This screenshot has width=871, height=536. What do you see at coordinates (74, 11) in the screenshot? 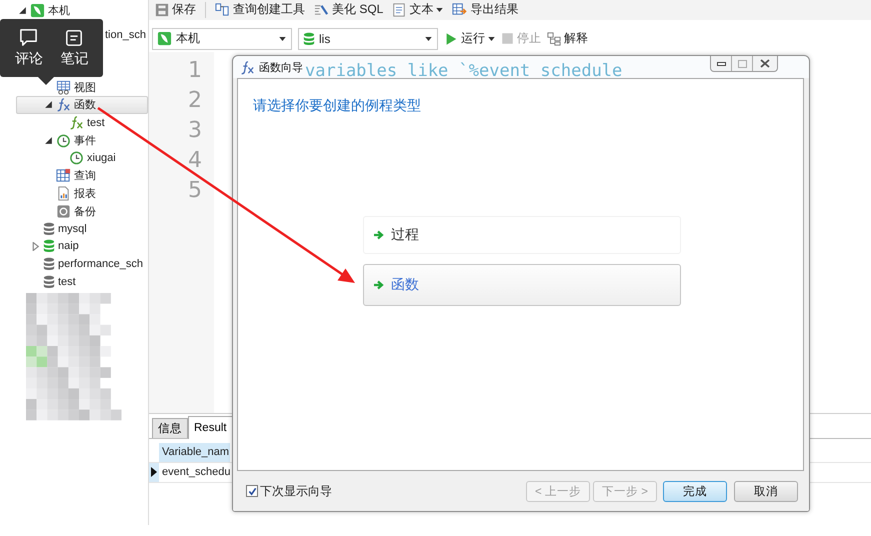
I see `tree-item: 本机` at bounding box center [74, 11].